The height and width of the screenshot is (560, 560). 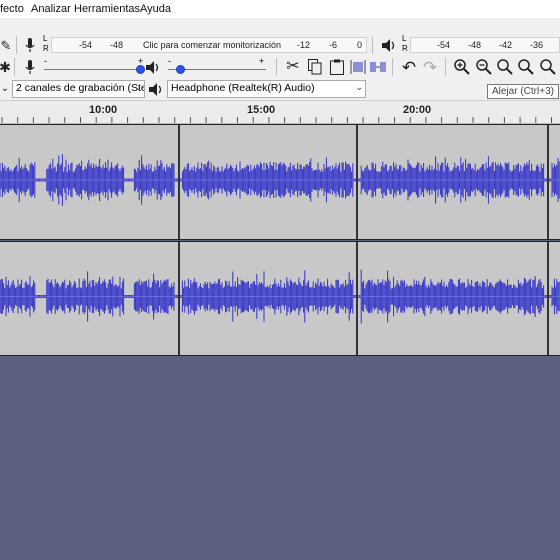 I want to click on menu-efecto: fecto, so click(x=12, y=9).